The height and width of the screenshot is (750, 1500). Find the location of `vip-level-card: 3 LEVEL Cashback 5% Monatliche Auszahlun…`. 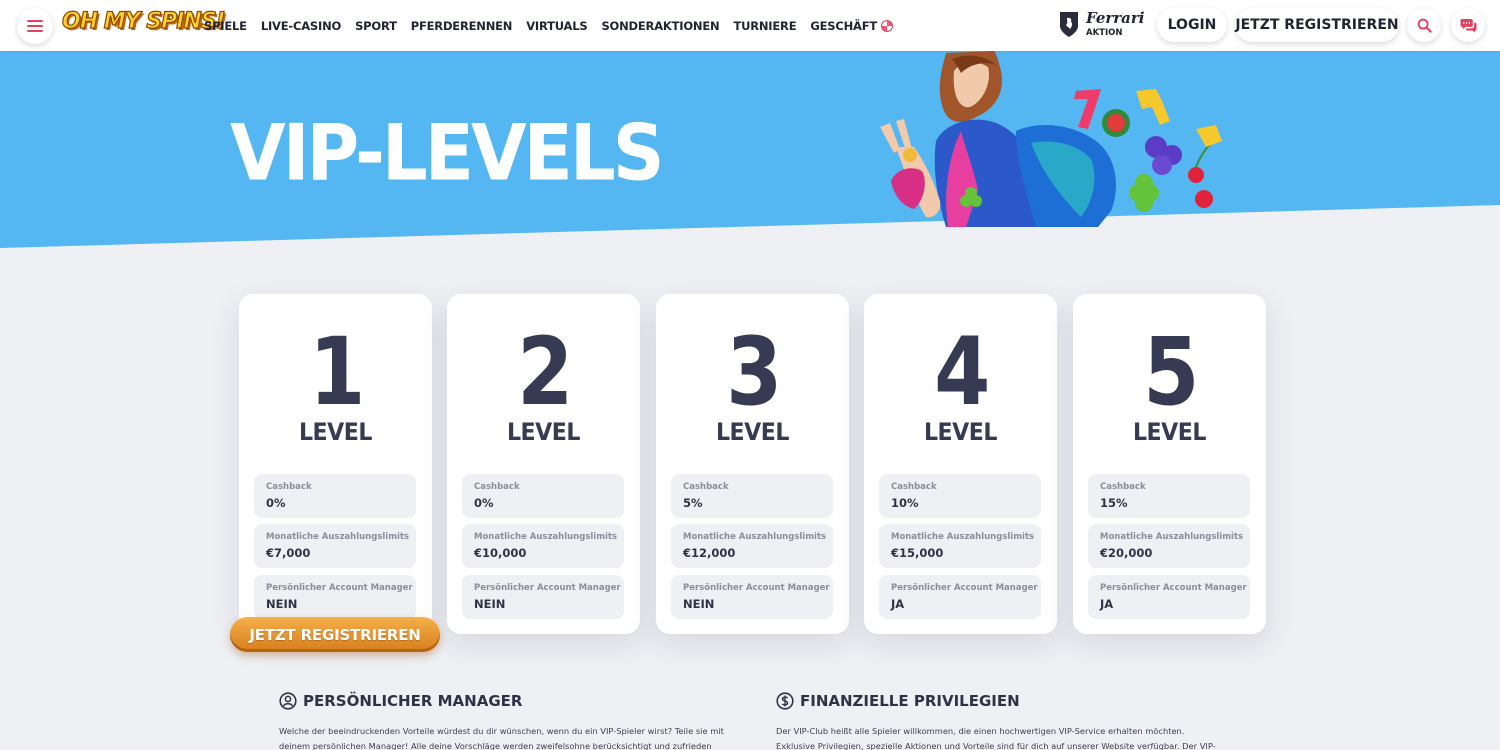

vip-level-card: 3 LEVEL Cashback 5% Monatliche Auszahlun… is located at coordinates (752, 464).